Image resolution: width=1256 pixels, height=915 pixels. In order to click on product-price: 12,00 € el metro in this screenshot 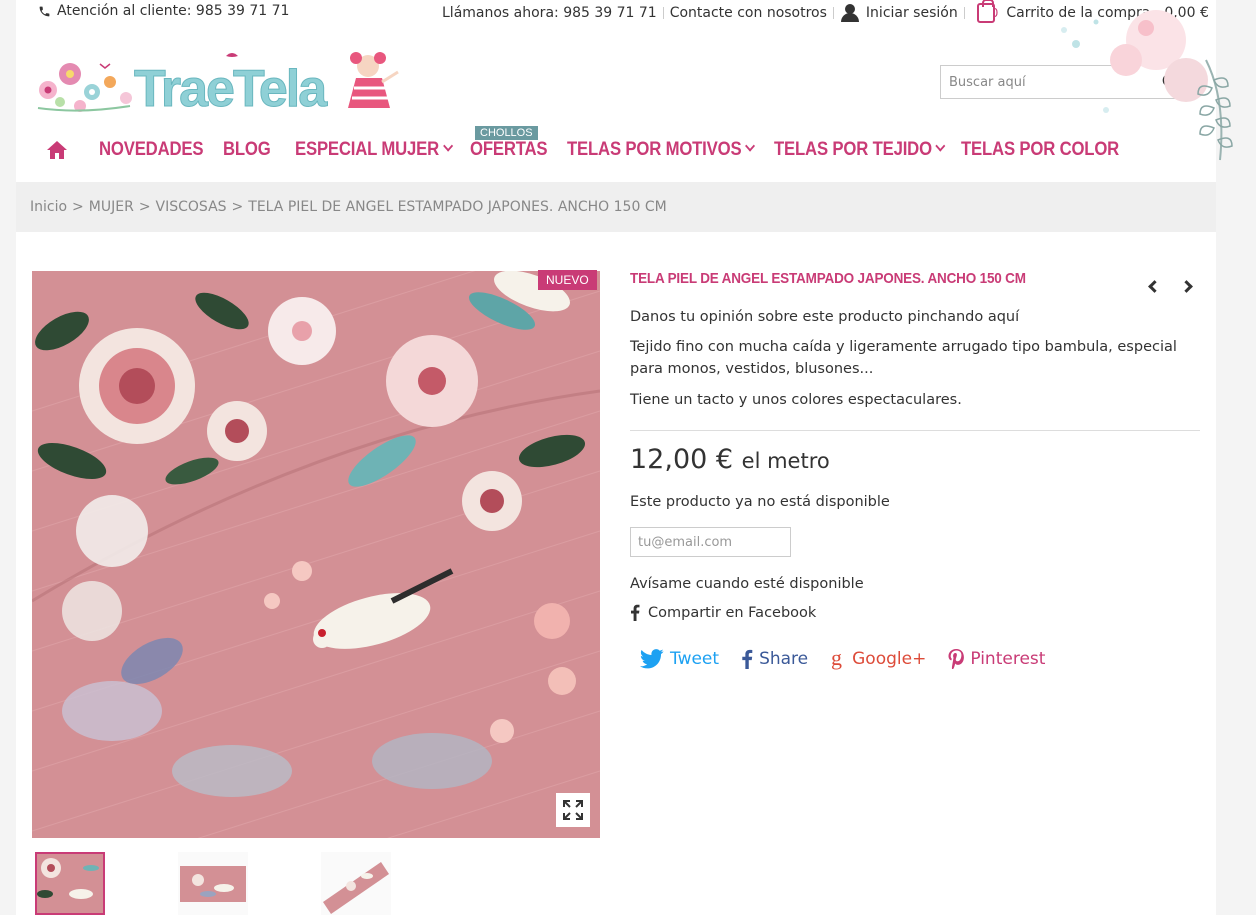, I will do `click(730, 459)`.